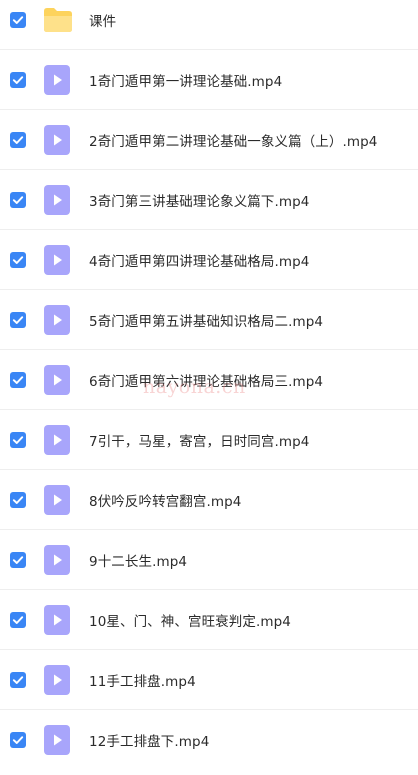 This screenshot has width=418, height=775. I want to click on file-name: 3奇门第三讲基础理论象义篇下.mp4, so click(199, 201).